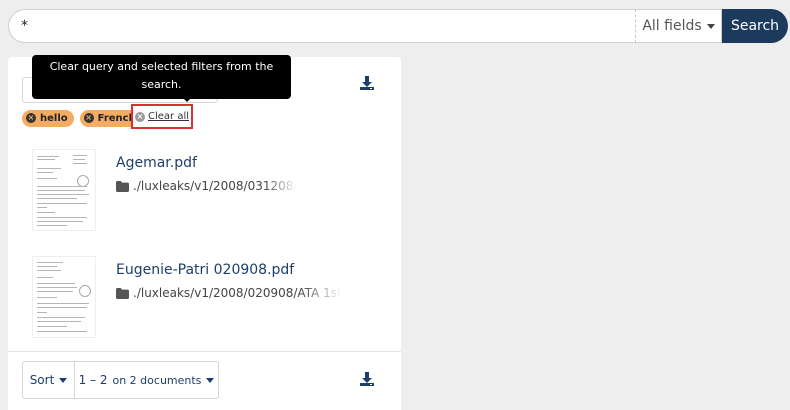 The image size is (790, 410). Describe the element at coordinates (204, 351) in the screenshot. I see `divider` at that location.